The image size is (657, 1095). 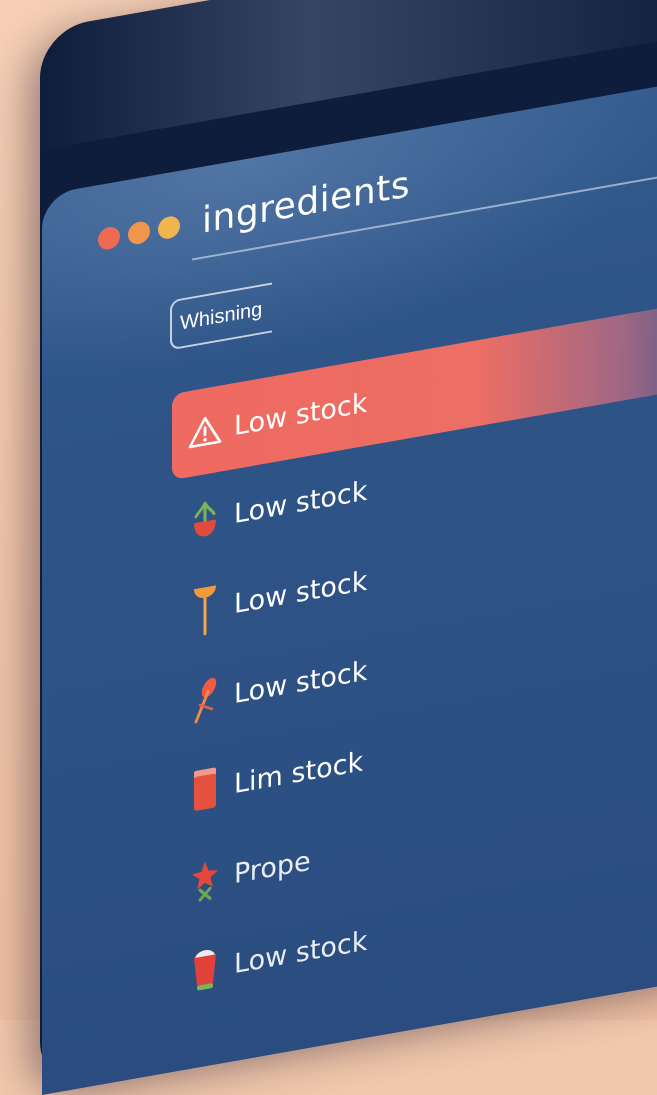 What do you see at coordinates (205, 609) in the screenshot?
I see `whisk-icon` at bounding box center [205, 609].